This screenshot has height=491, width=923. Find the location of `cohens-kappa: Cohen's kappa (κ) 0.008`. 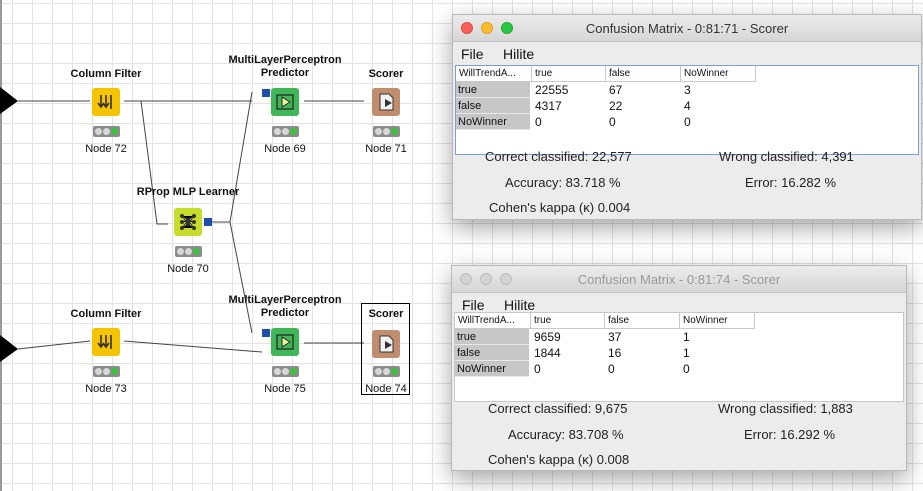

cohens-kappa: Cohen's kappa (κ) 0.008 is located at coordinates (559, 459).